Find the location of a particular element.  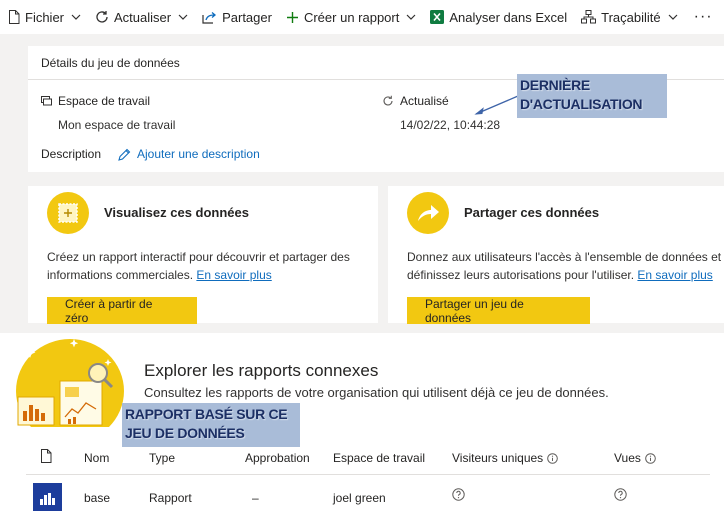

lineage-menu: Traçabilité is located at coordinates (629, 17).